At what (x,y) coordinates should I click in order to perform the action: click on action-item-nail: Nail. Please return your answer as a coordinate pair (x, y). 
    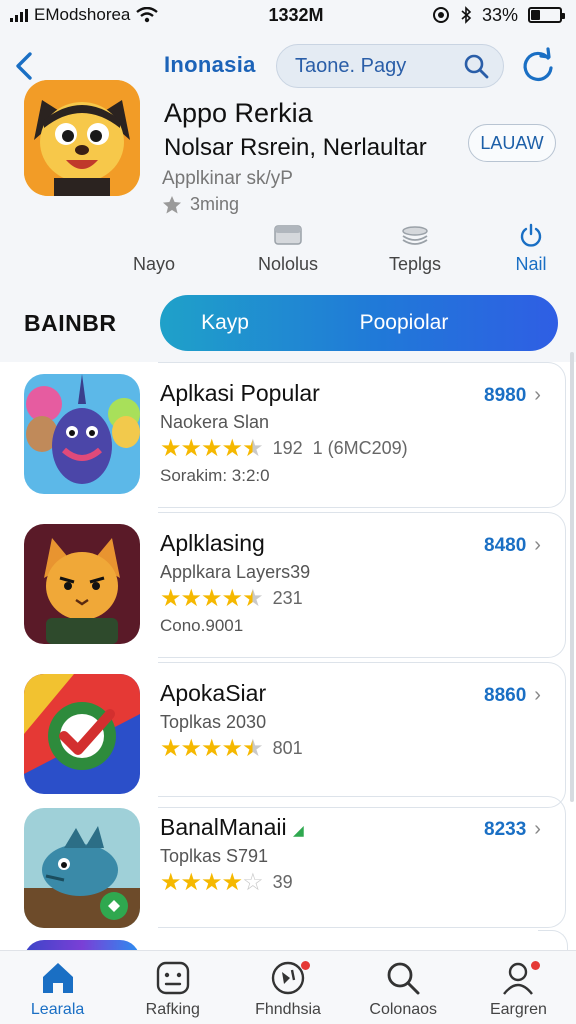
    Looking at the image, I should click on (526, 248).